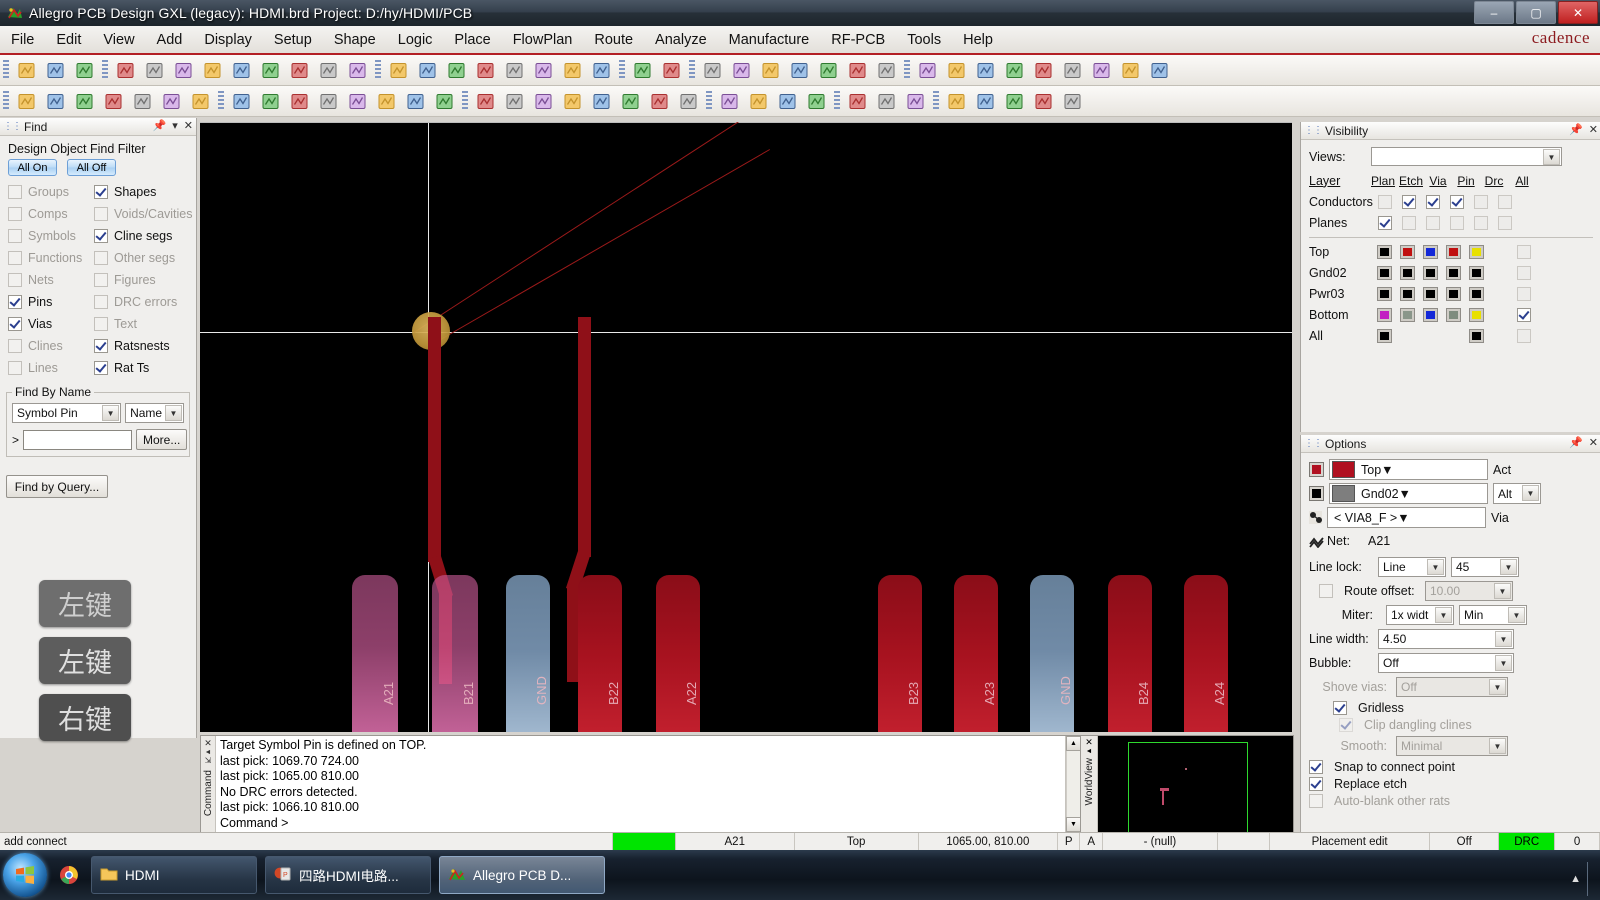 This screenshot has height=900, width=1600. I want to click on status-a-flag: A, so click(1091, 842).